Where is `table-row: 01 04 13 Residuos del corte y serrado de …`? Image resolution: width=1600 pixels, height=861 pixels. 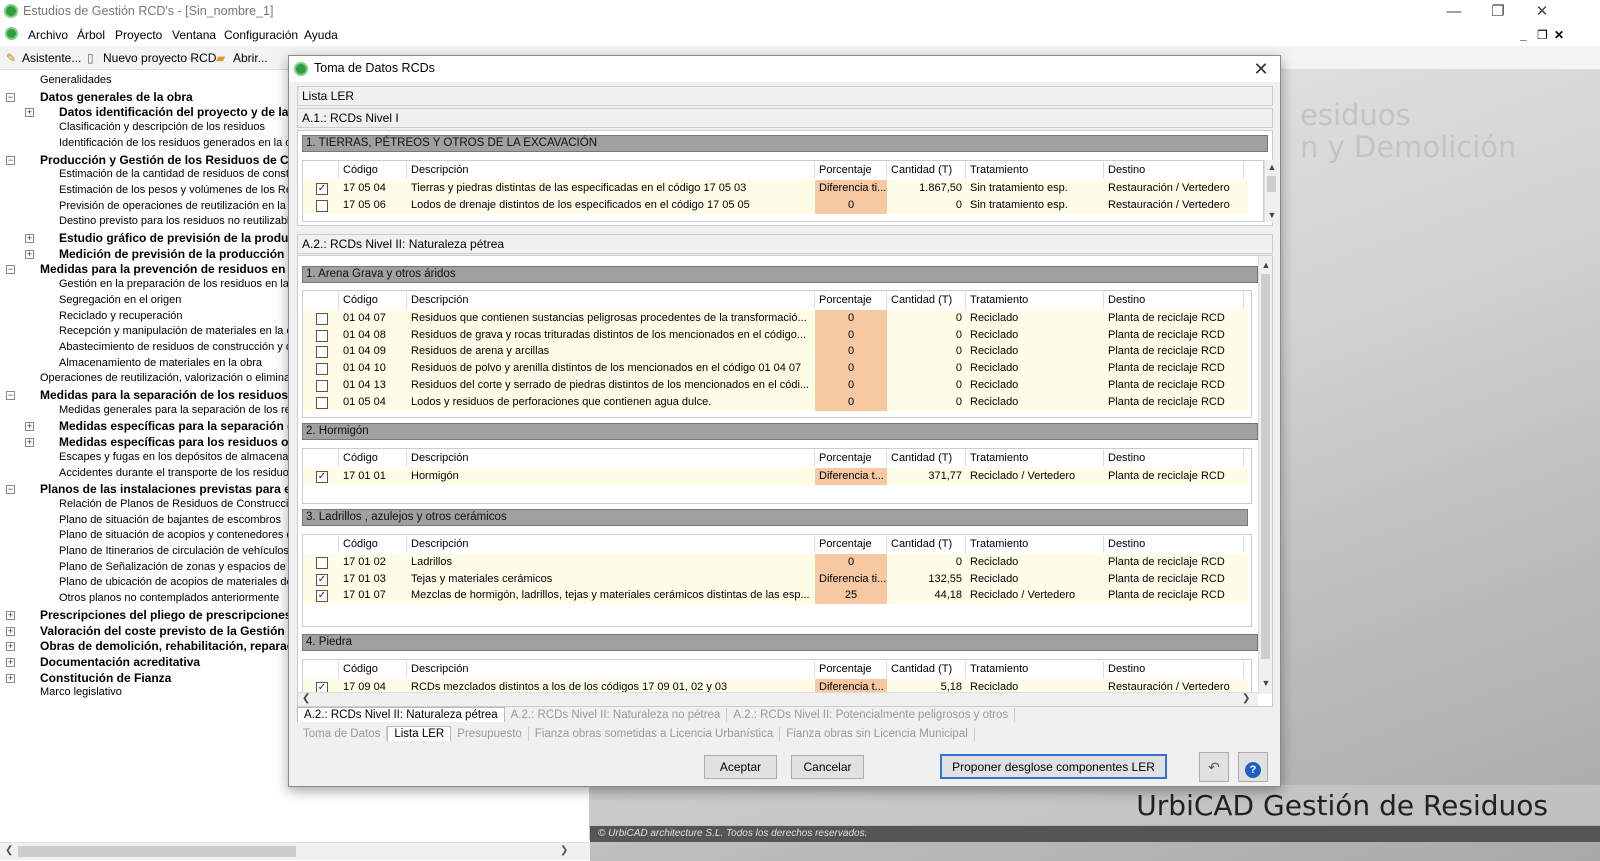 table-row: 01 04 13 Residuos del corte y serrado de … is located at coordinates (775, 385).